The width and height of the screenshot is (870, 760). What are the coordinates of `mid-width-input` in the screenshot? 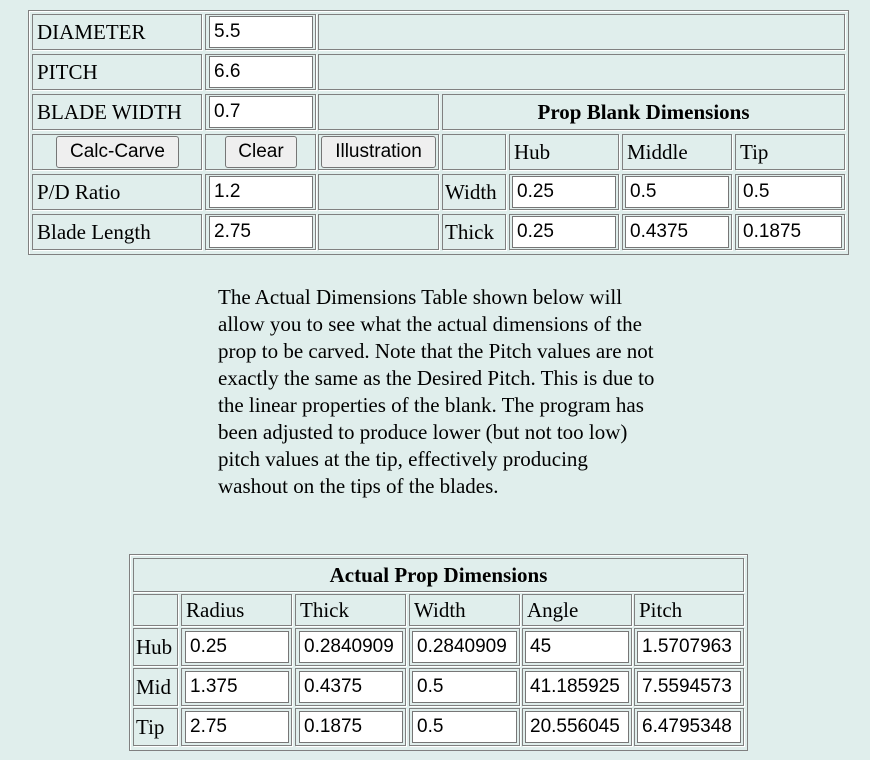 It's located at (464, 687).